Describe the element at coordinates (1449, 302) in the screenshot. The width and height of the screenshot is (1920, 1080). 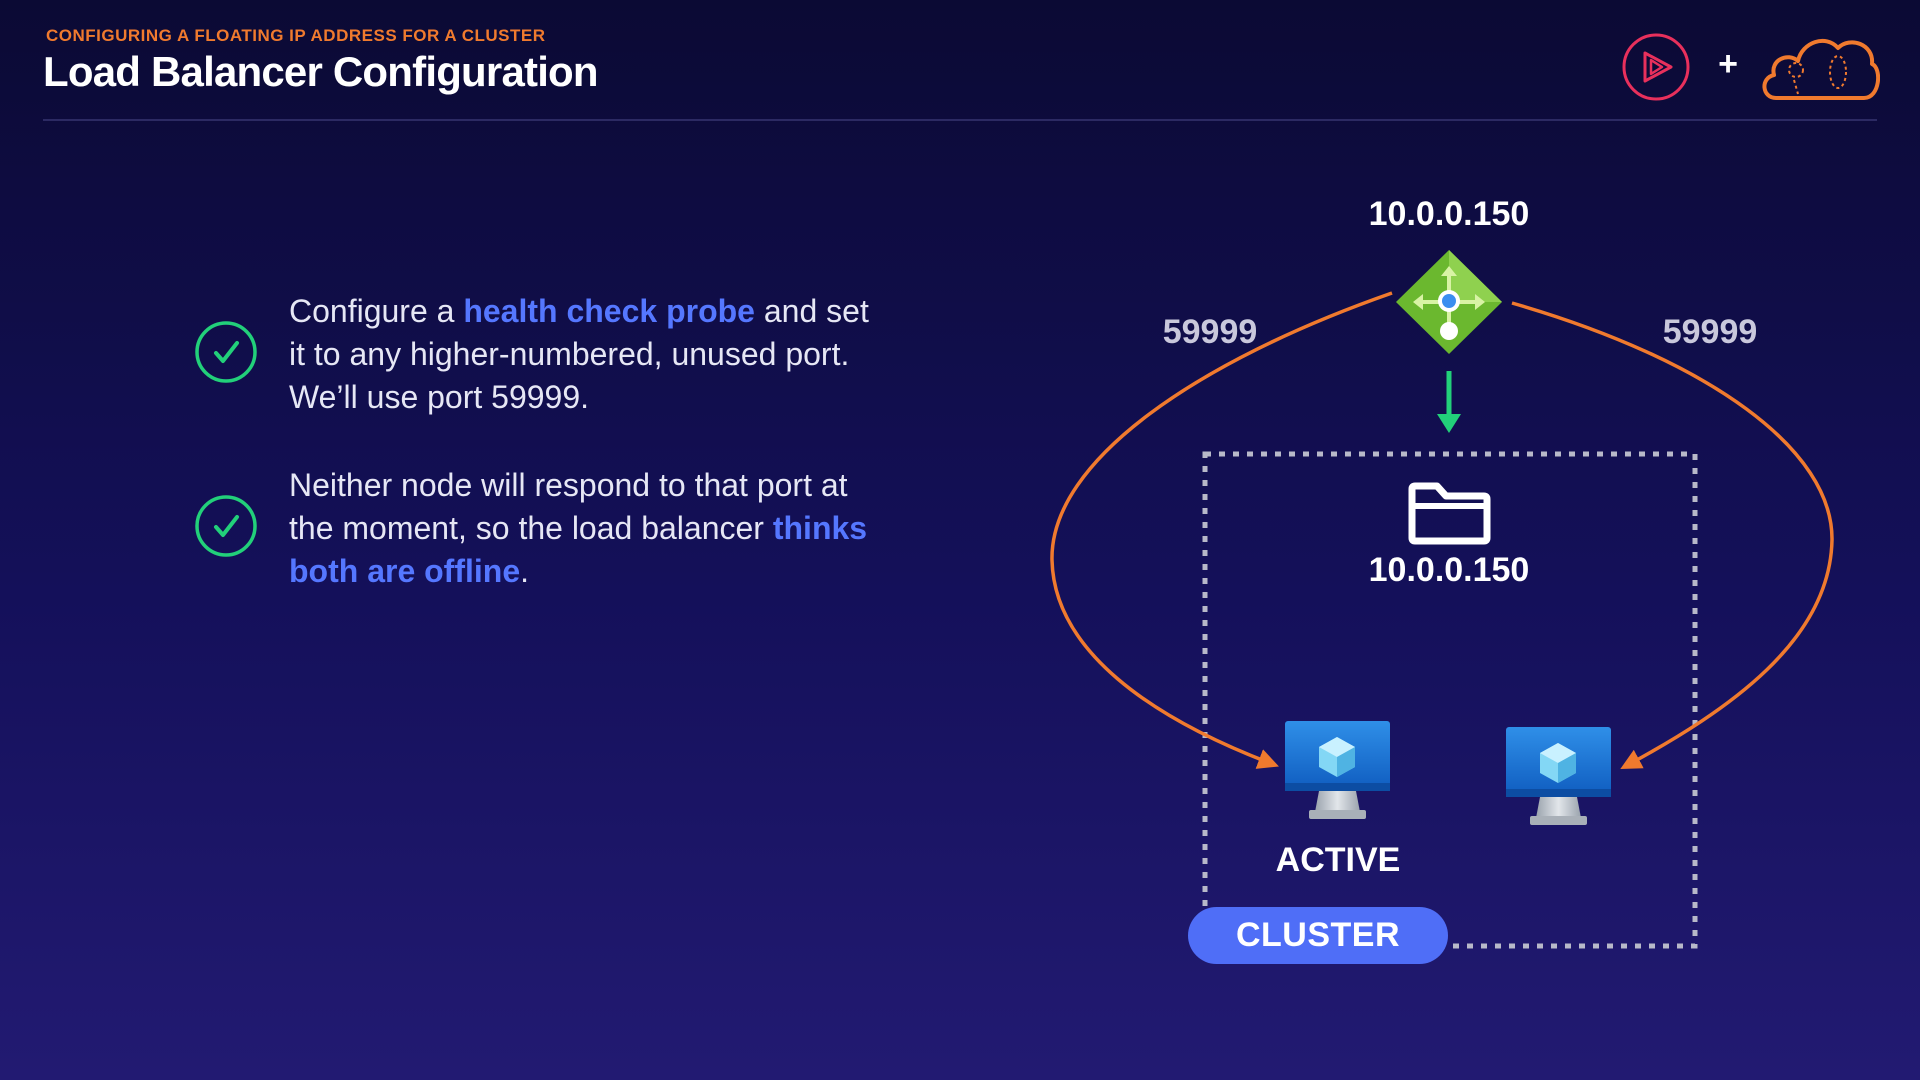
I see `load-balancer-icon` at that location.